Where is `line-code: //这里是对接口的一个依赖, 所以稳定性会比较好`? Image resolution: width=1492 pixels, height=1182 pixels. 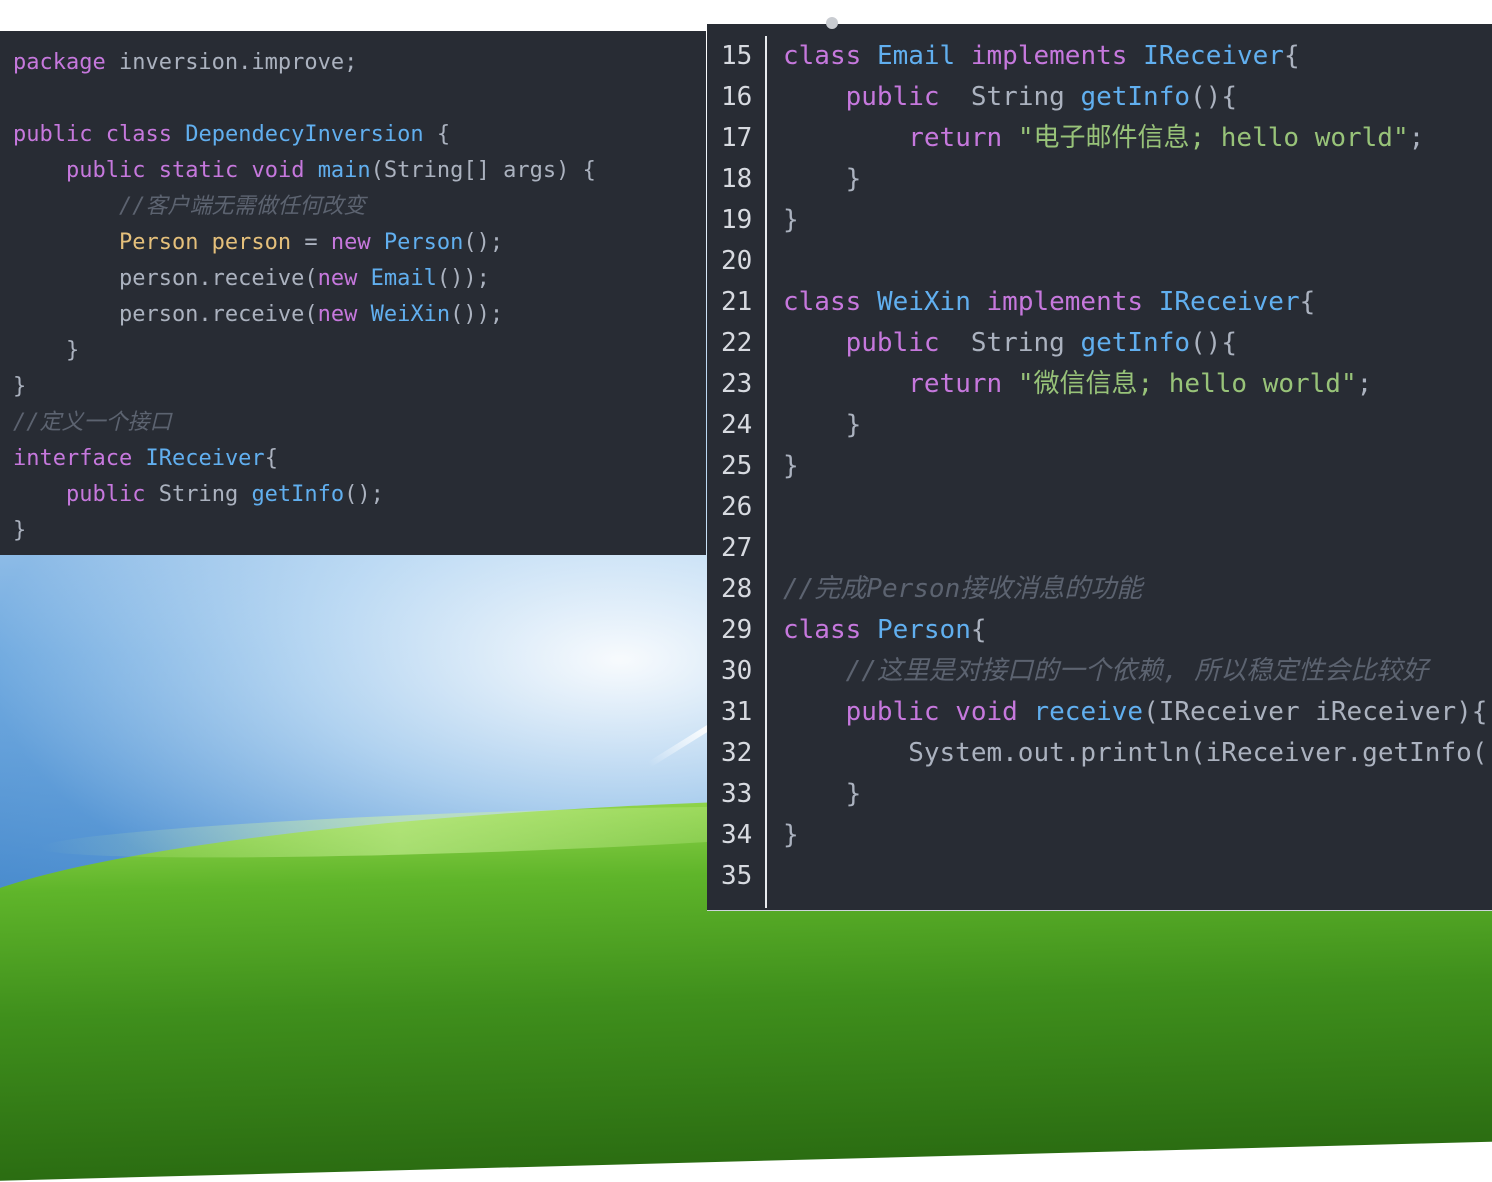 line-code: //这里是对接口的一个依赖, 所以稳定性会比较好 is located at coordinates (1106, 671).